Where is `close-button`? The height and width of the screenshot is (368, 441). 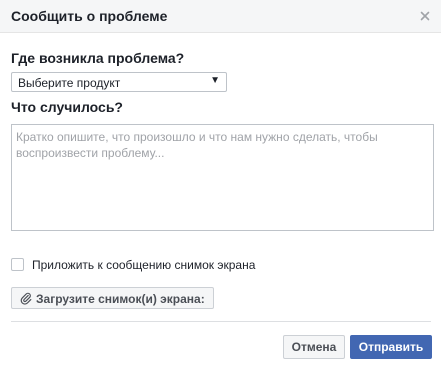 close-button is located at coordinates (425, 16).